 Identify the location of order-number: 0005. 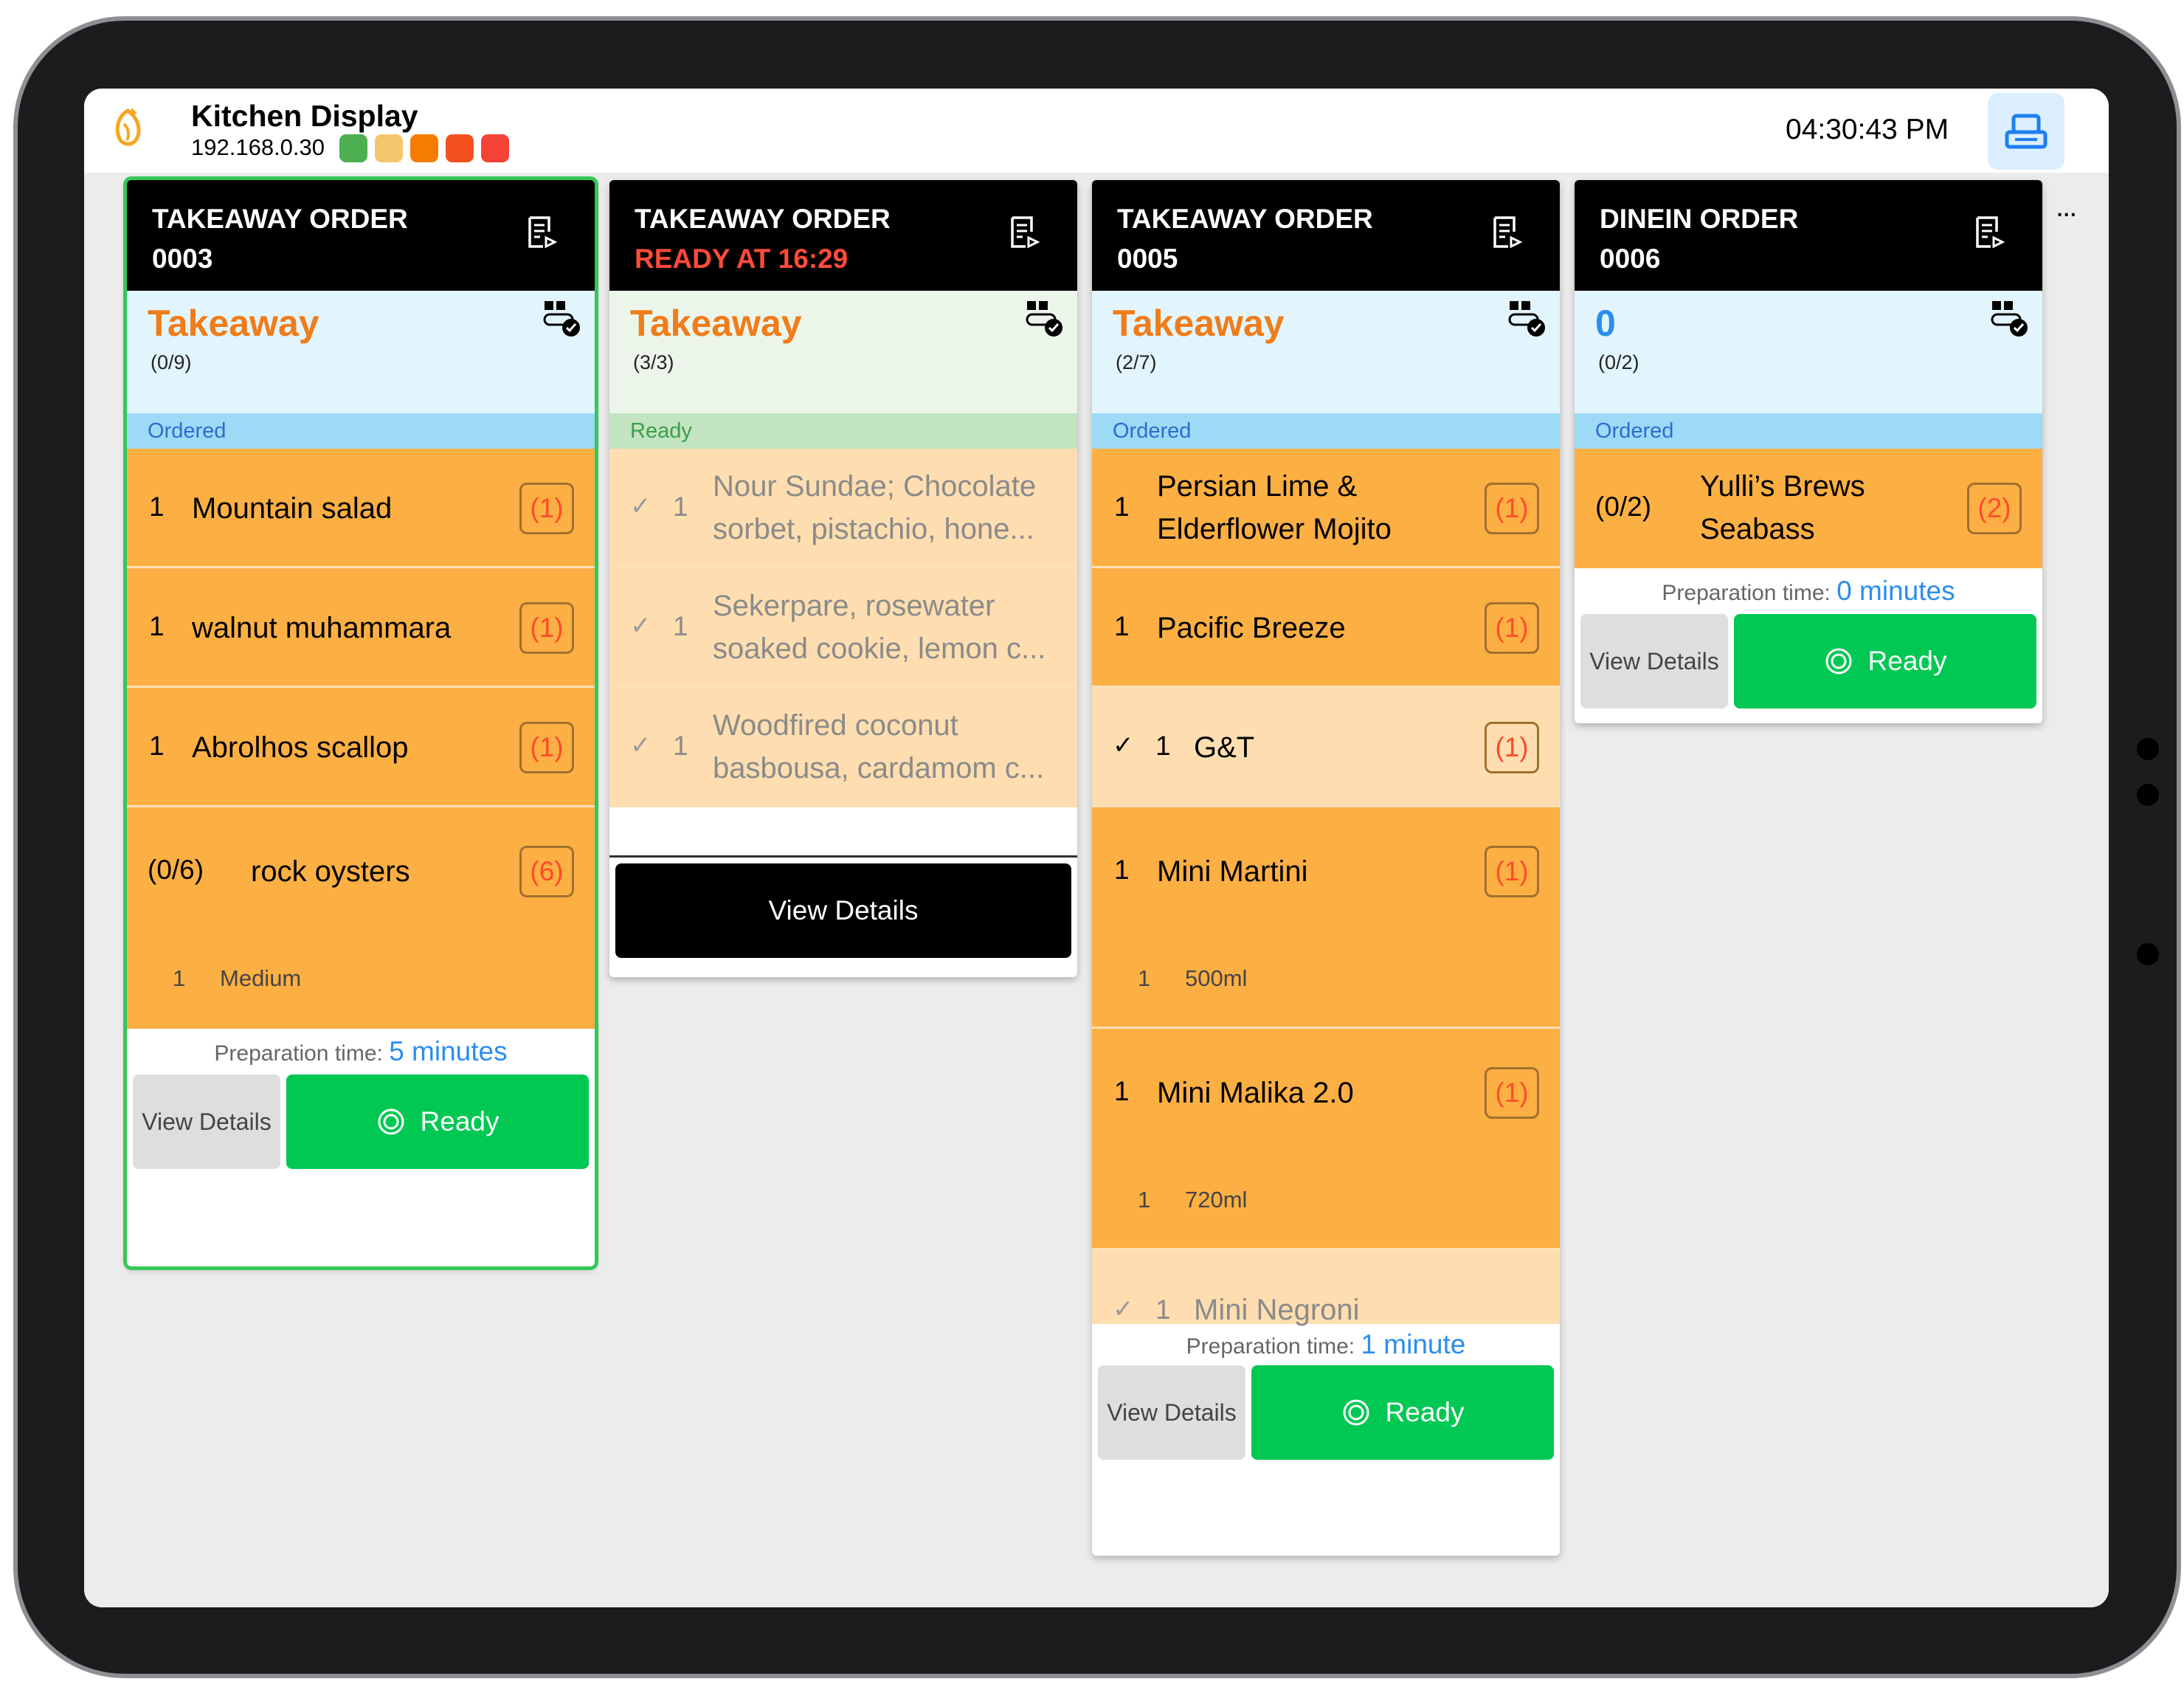
(1147, 259).